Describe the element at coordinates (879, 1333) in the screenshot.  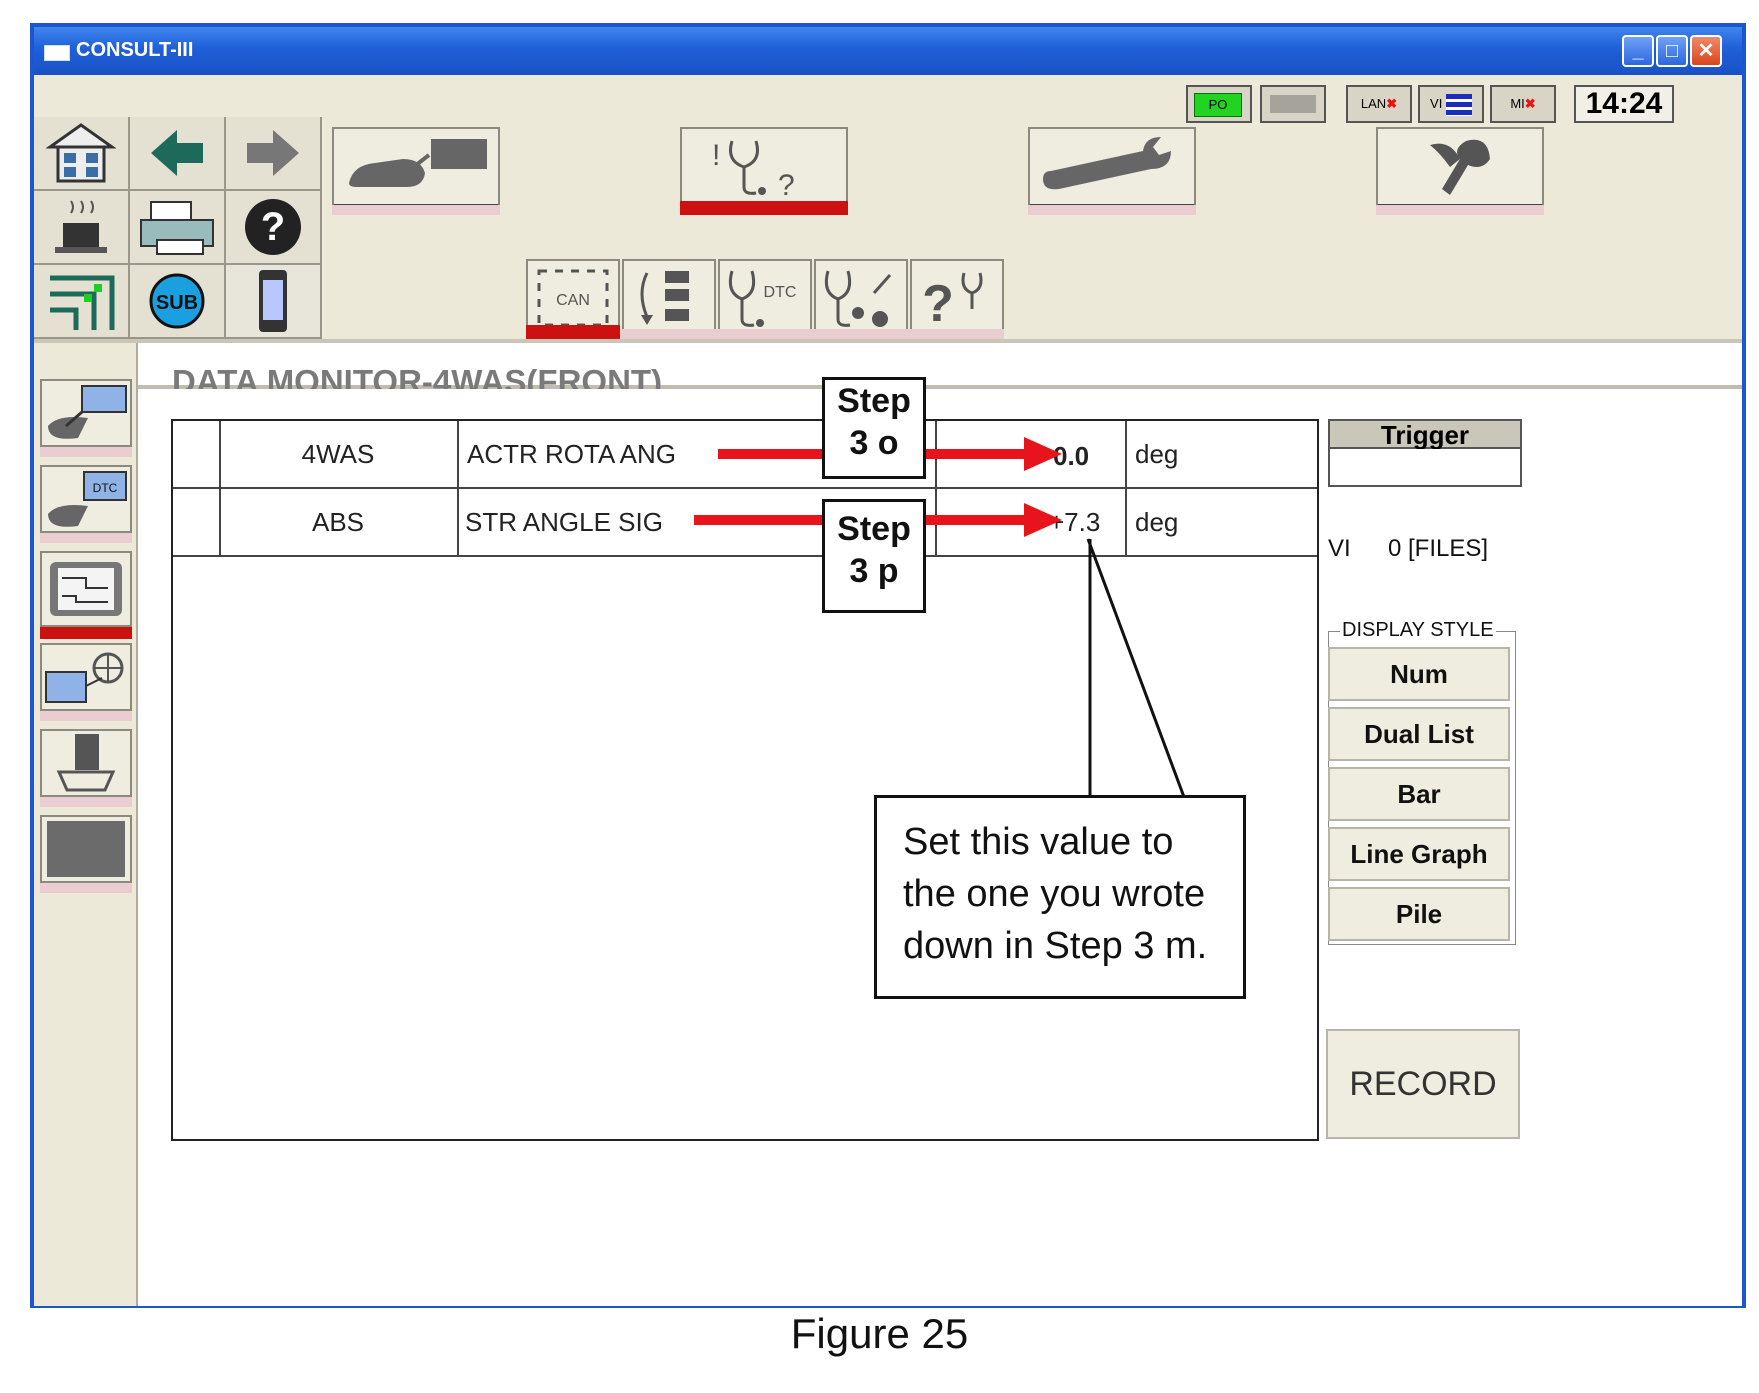
I see `figure-caption: Figure 25` at that location.